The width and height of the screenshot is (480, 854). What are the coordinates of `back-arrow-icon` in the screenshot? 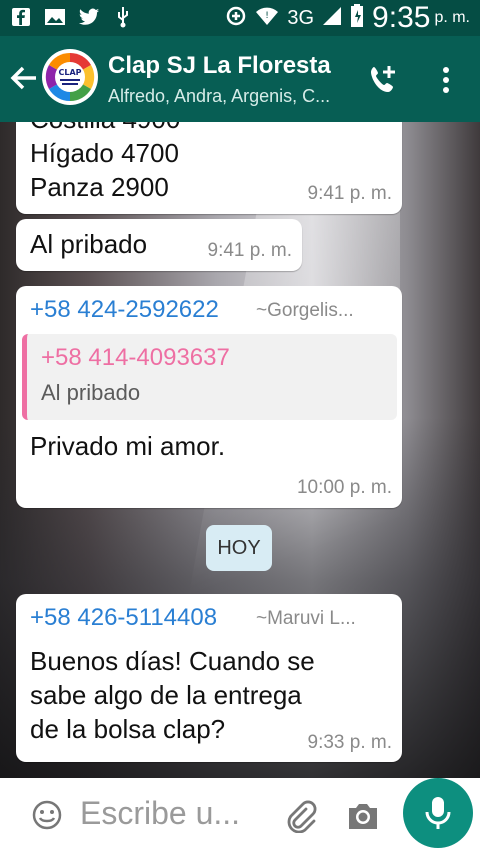 It's located at (24, 78).